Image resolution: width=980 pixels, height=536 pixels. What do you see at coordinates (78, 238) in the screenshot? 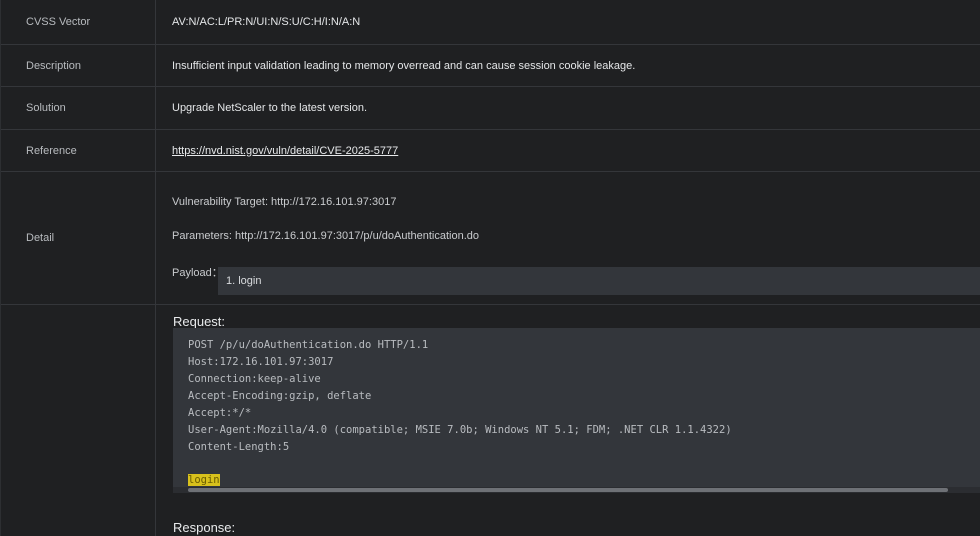
I see `detail-label: Detail` at bounding box center [78, 238].